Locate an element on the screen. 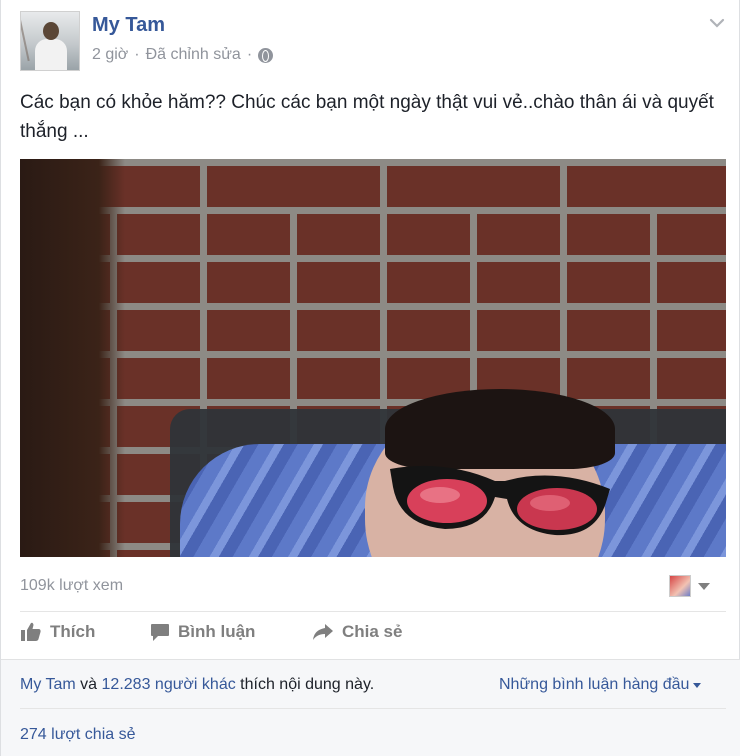 The height and width of the screenshot is (756, 740). others-link: 12.283 người khác is located at coordinates (169, 684).